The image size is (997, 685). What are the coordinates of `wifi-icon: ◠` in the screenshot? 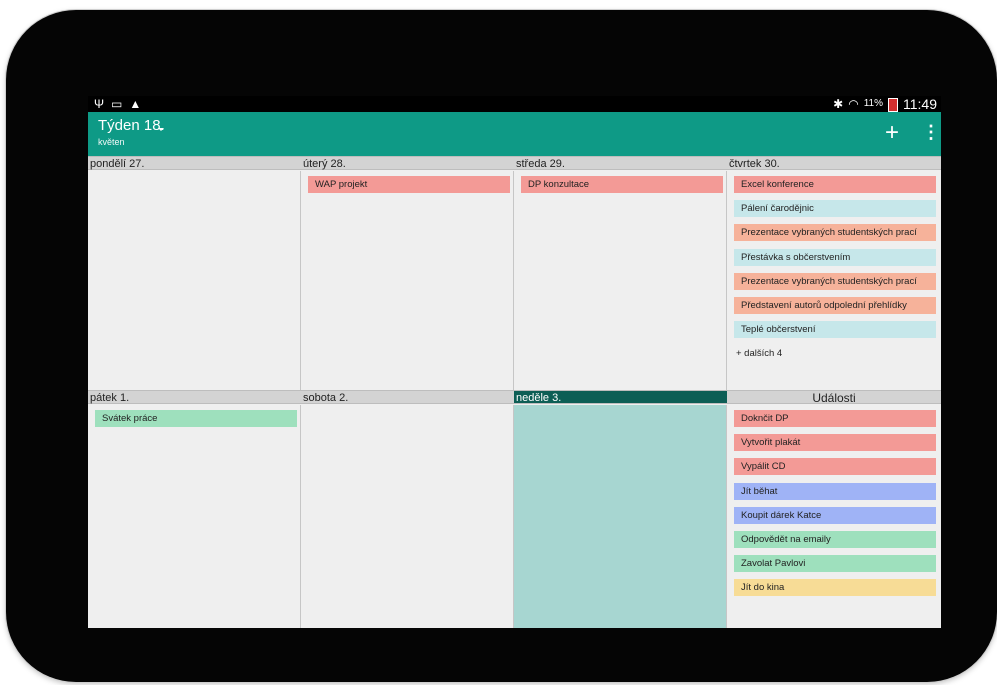 It's located at (853, 104).